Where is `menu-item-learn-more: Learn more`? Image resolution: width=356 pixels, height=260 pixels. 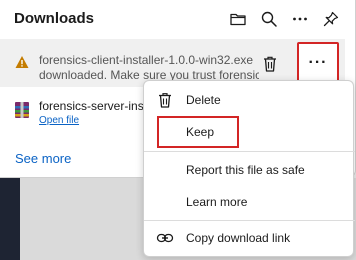 menu-item-learn-more: Learn more is located at coordinates (249, 202).